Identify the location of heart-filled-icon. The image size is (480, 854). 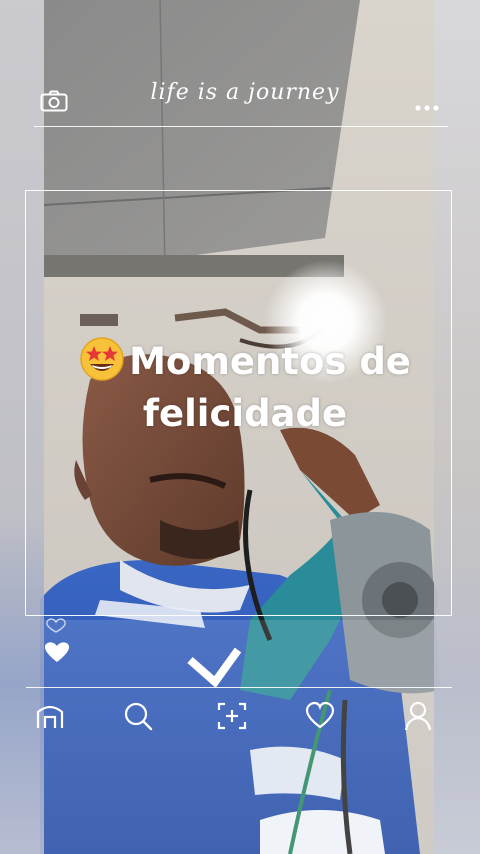
(57, 652).